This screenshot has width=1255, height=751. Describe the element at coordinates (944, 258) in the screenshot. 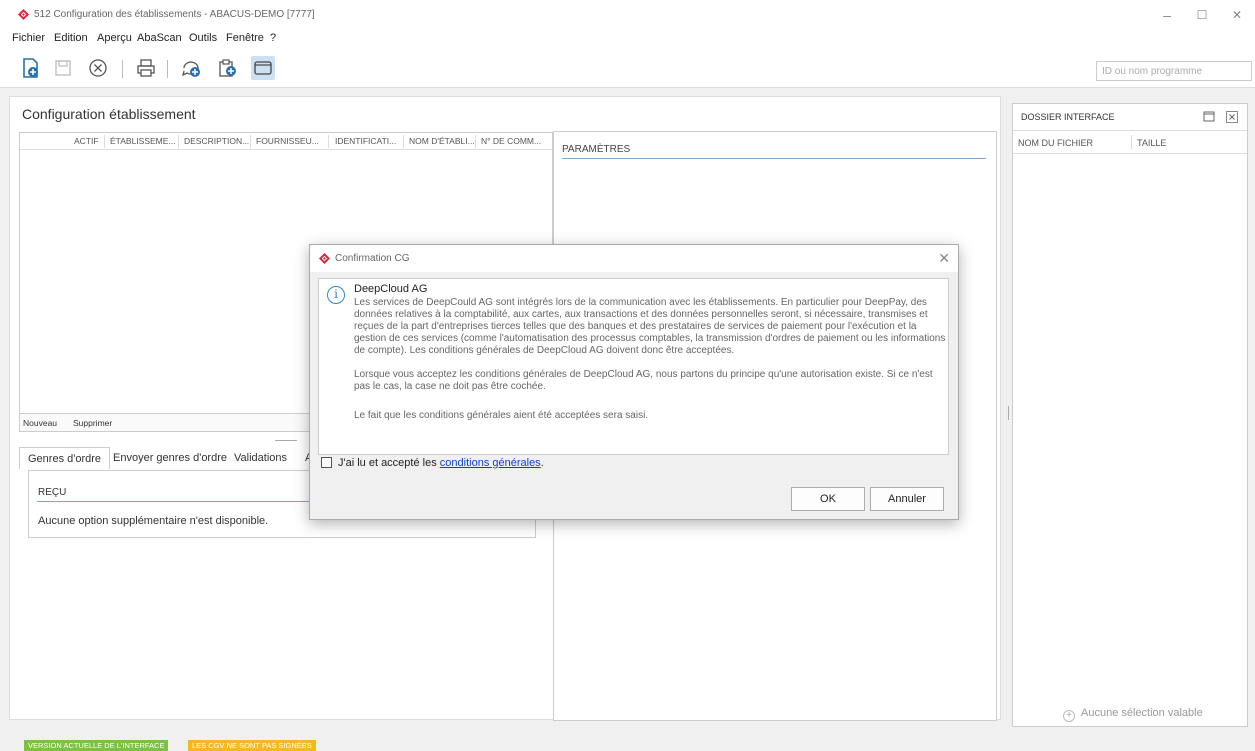

I see `dialog-close-button: ✕` at that location.